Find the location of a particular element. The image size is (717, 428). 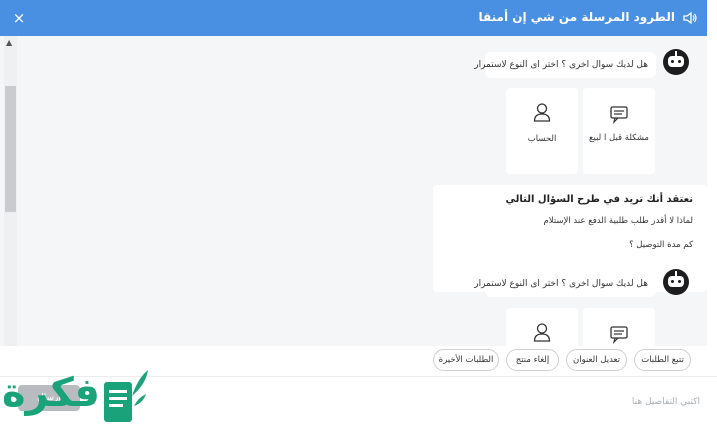

scrollbar: ▲ is located at coordinates (10, 191).